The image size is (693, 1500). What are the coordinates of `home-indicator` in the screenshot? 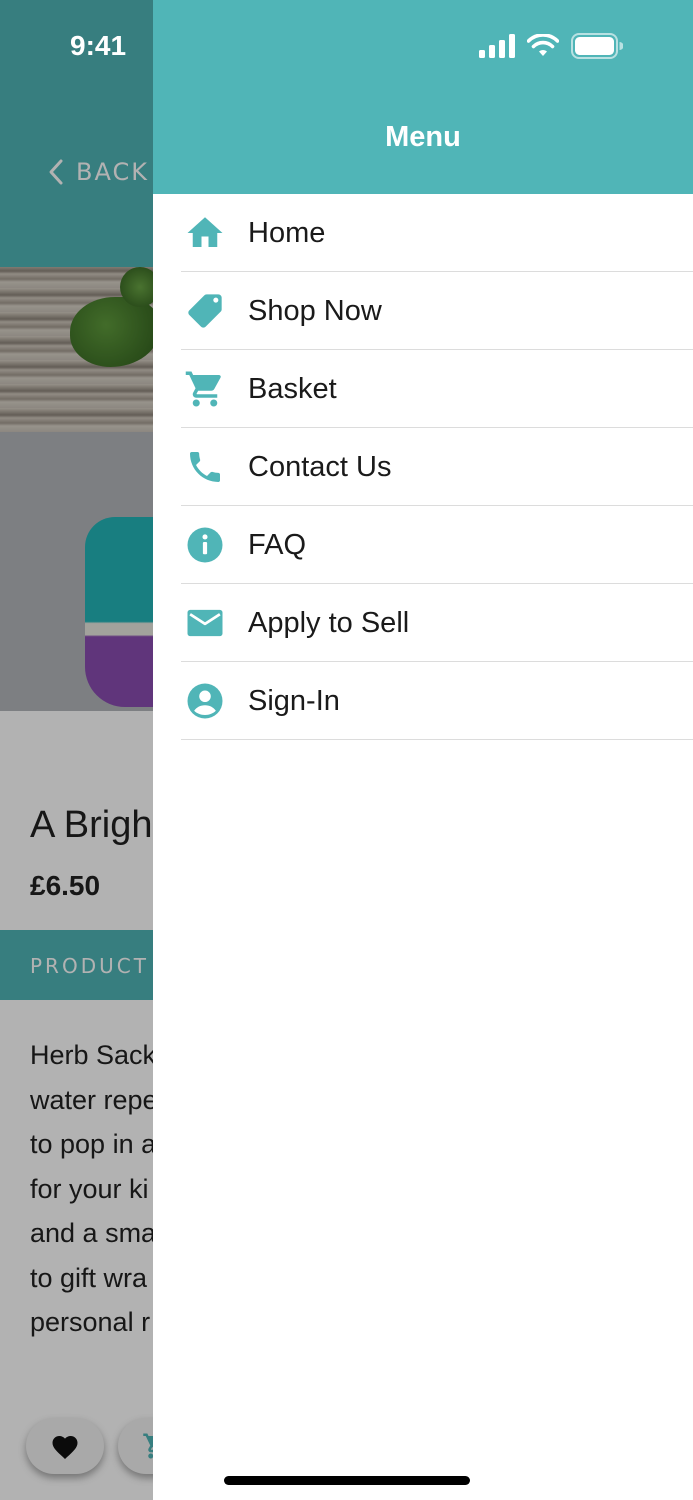 It's located at (347, 1480).